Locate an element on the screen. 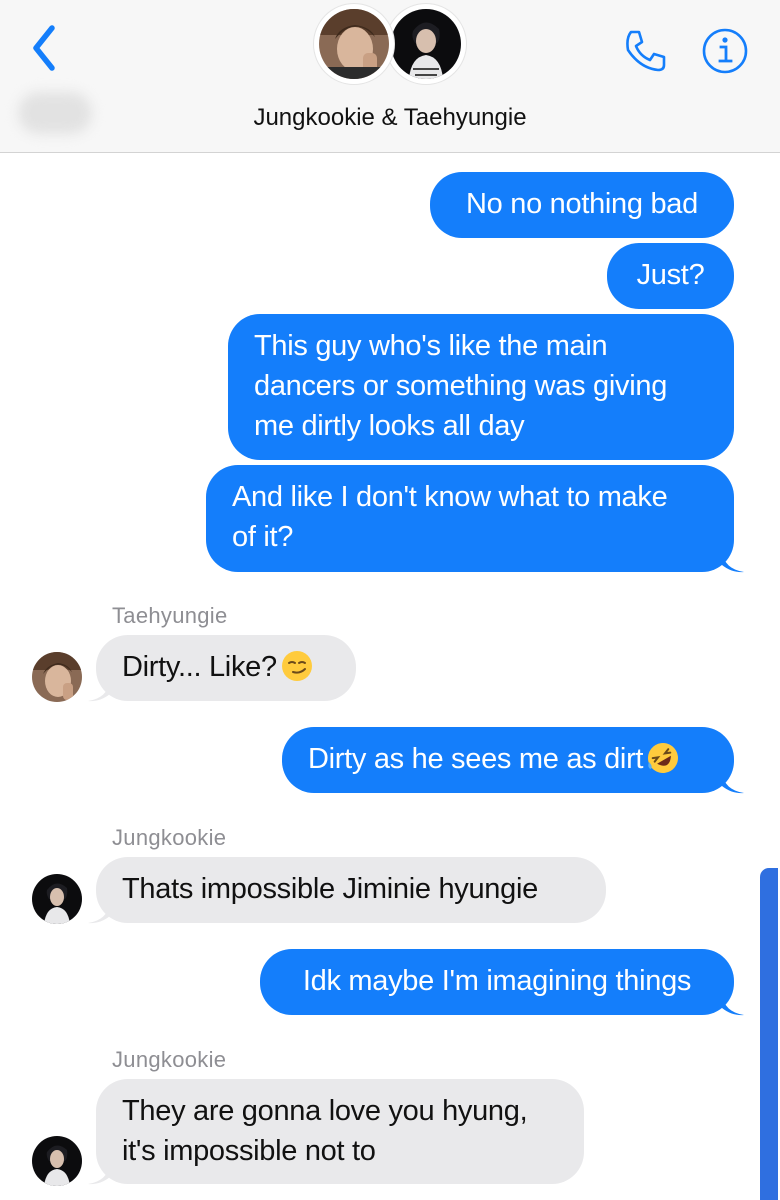  sender-avatar-taehyungie is located at coordinates (57, 677).